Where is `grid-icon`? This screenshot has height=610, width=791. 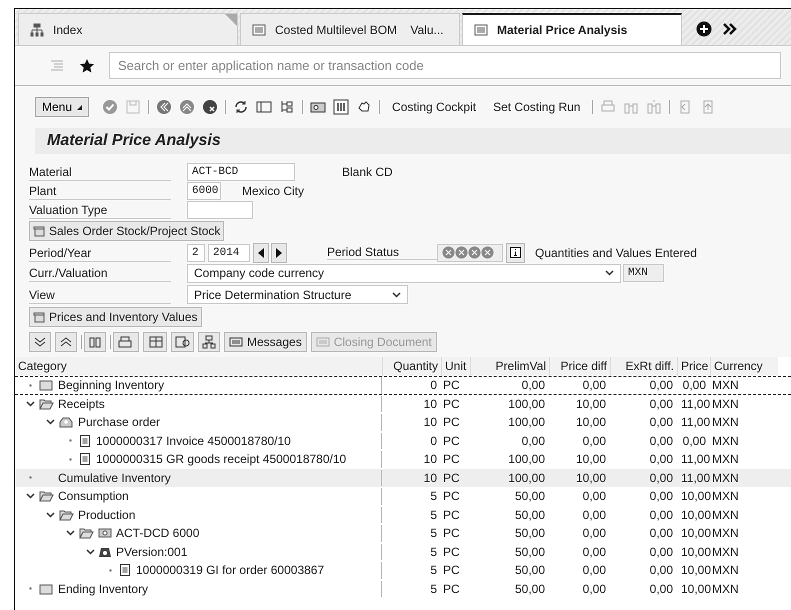 grid-icon is located at coordinates (341, 107).